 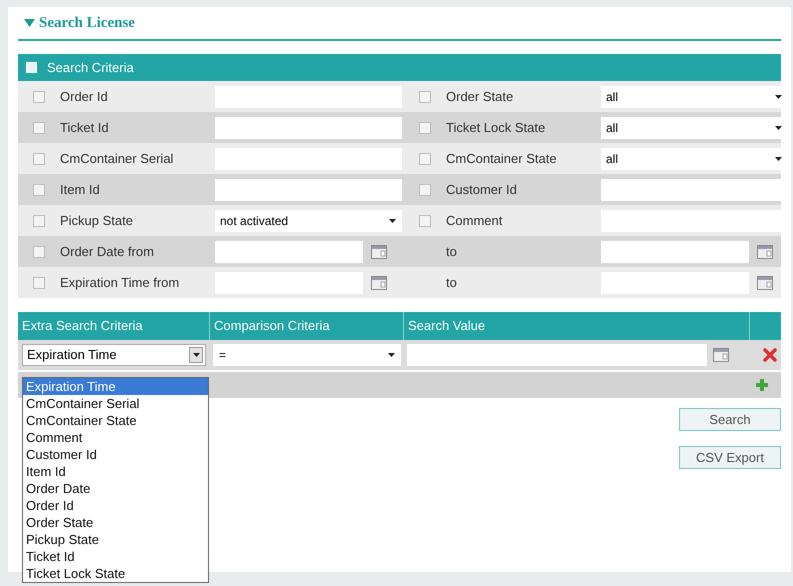 I want to click on dropdown-option: CmContainer State, so click(x=115, y=420).